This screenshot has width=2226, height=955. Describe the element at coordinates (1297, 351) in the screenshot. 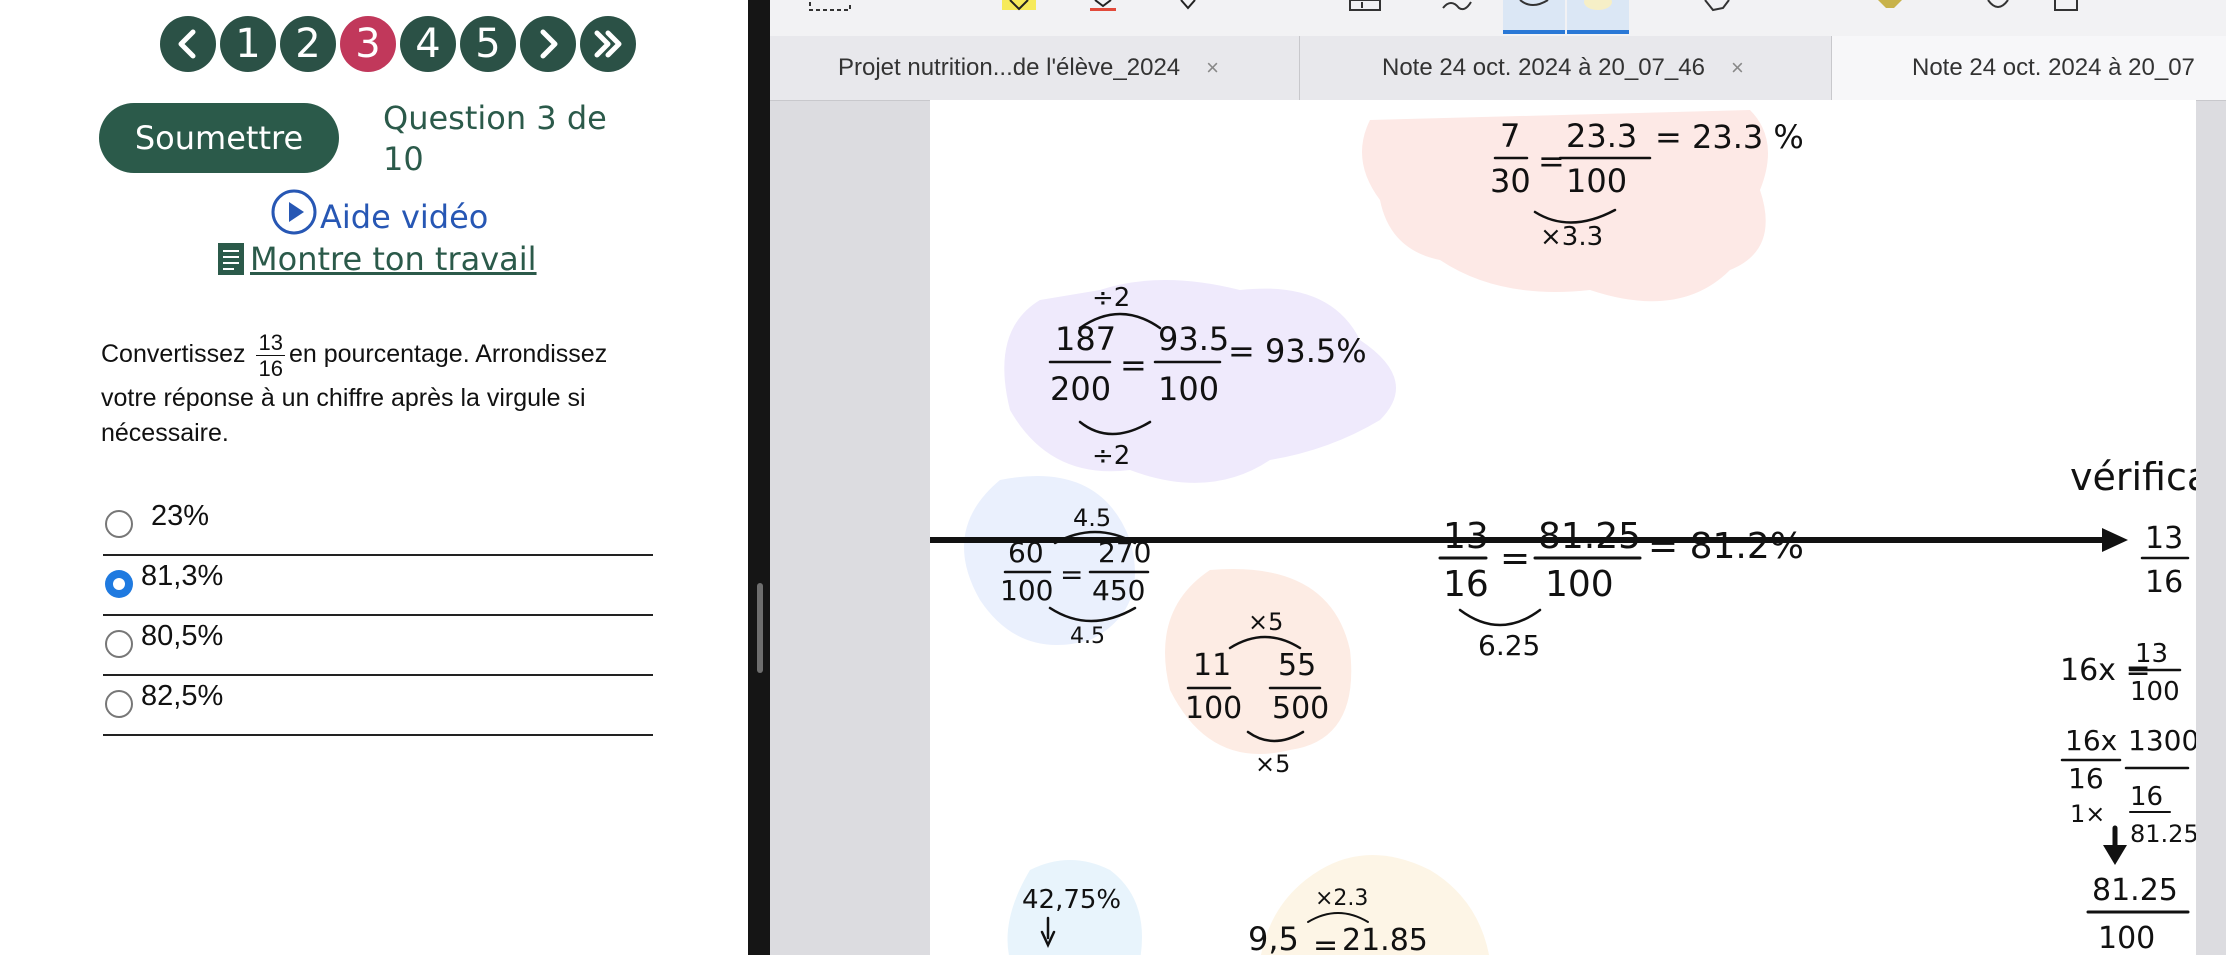

I see `hw-text: = 93.5%` at that location.